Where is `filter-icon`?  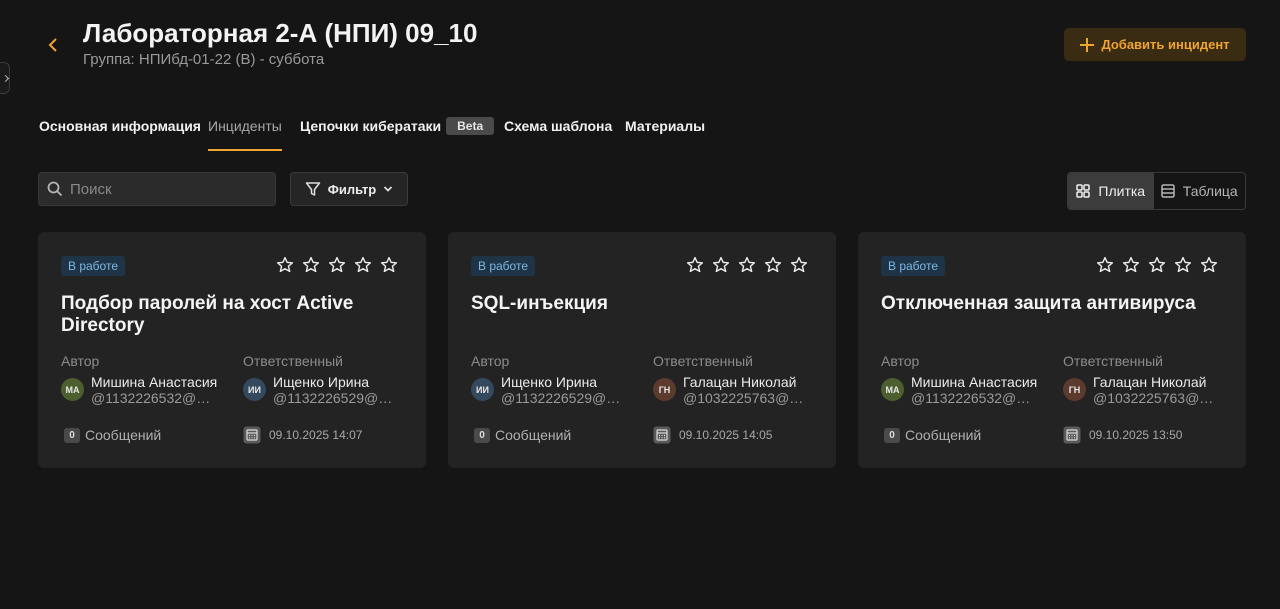
filter-icon is located at coordinates (312, 189).